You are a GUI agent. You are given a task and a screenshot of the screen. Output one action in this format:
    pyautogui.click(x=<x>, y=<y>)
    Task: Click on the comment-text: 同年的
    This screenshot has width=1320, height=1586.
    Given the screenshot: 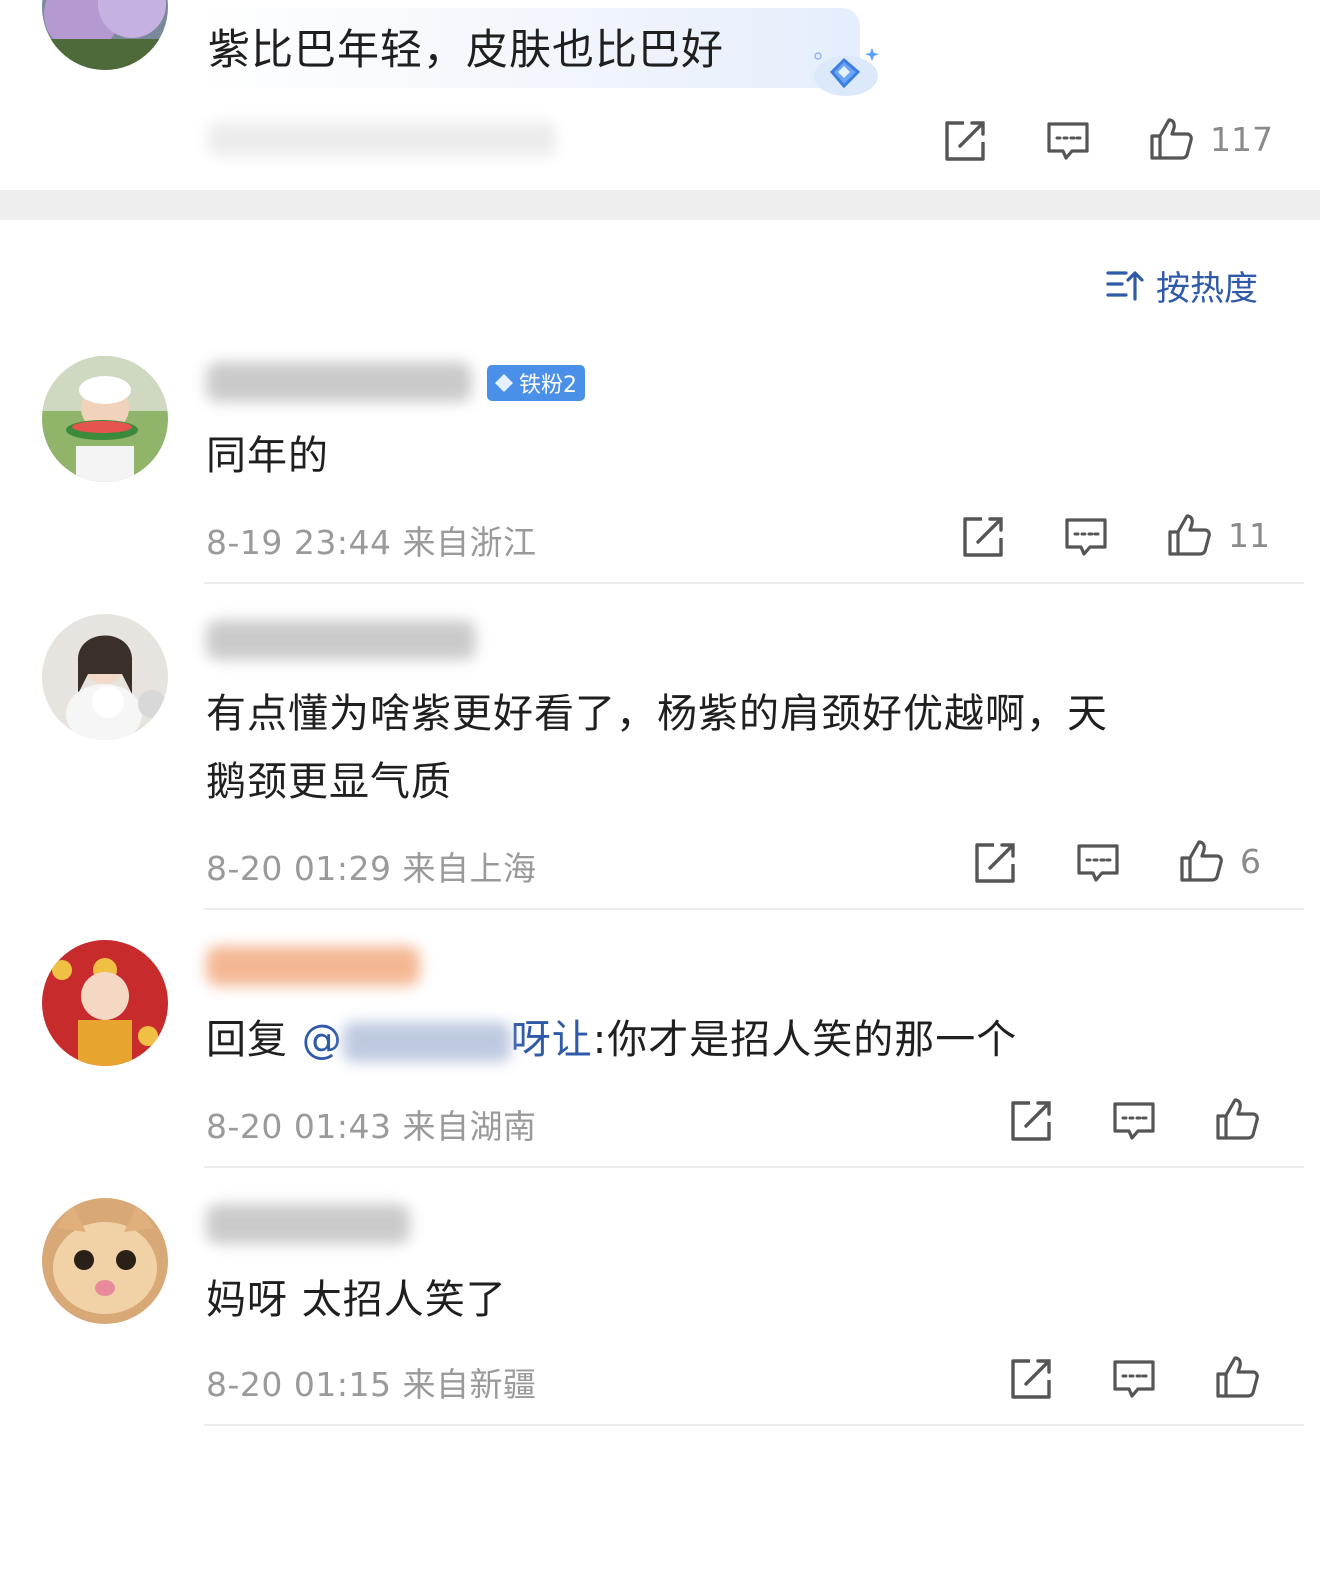 What is the action you would take?
    pyautogui.click(x=267, y=456)
    